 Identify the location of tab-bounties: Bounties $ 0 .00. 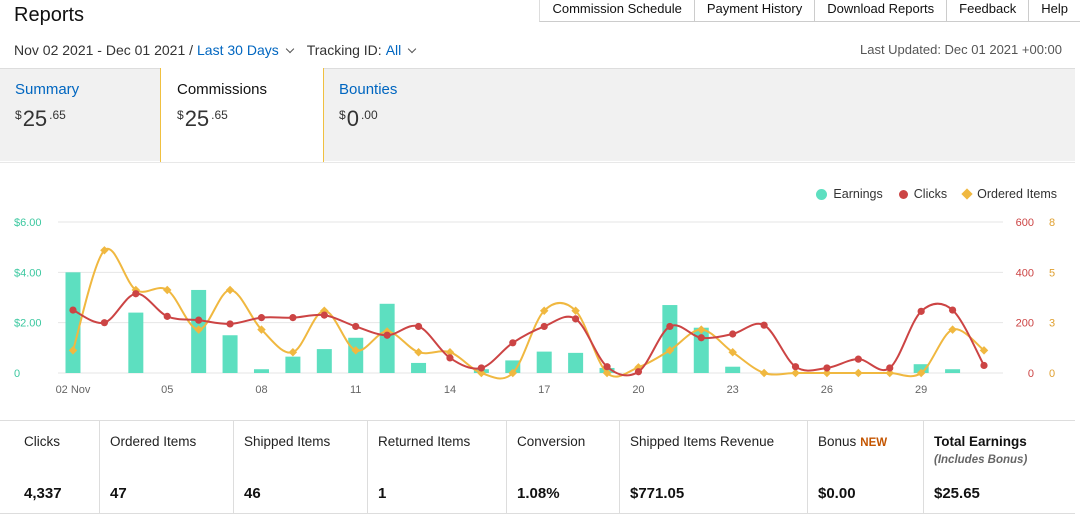
(368, 106).